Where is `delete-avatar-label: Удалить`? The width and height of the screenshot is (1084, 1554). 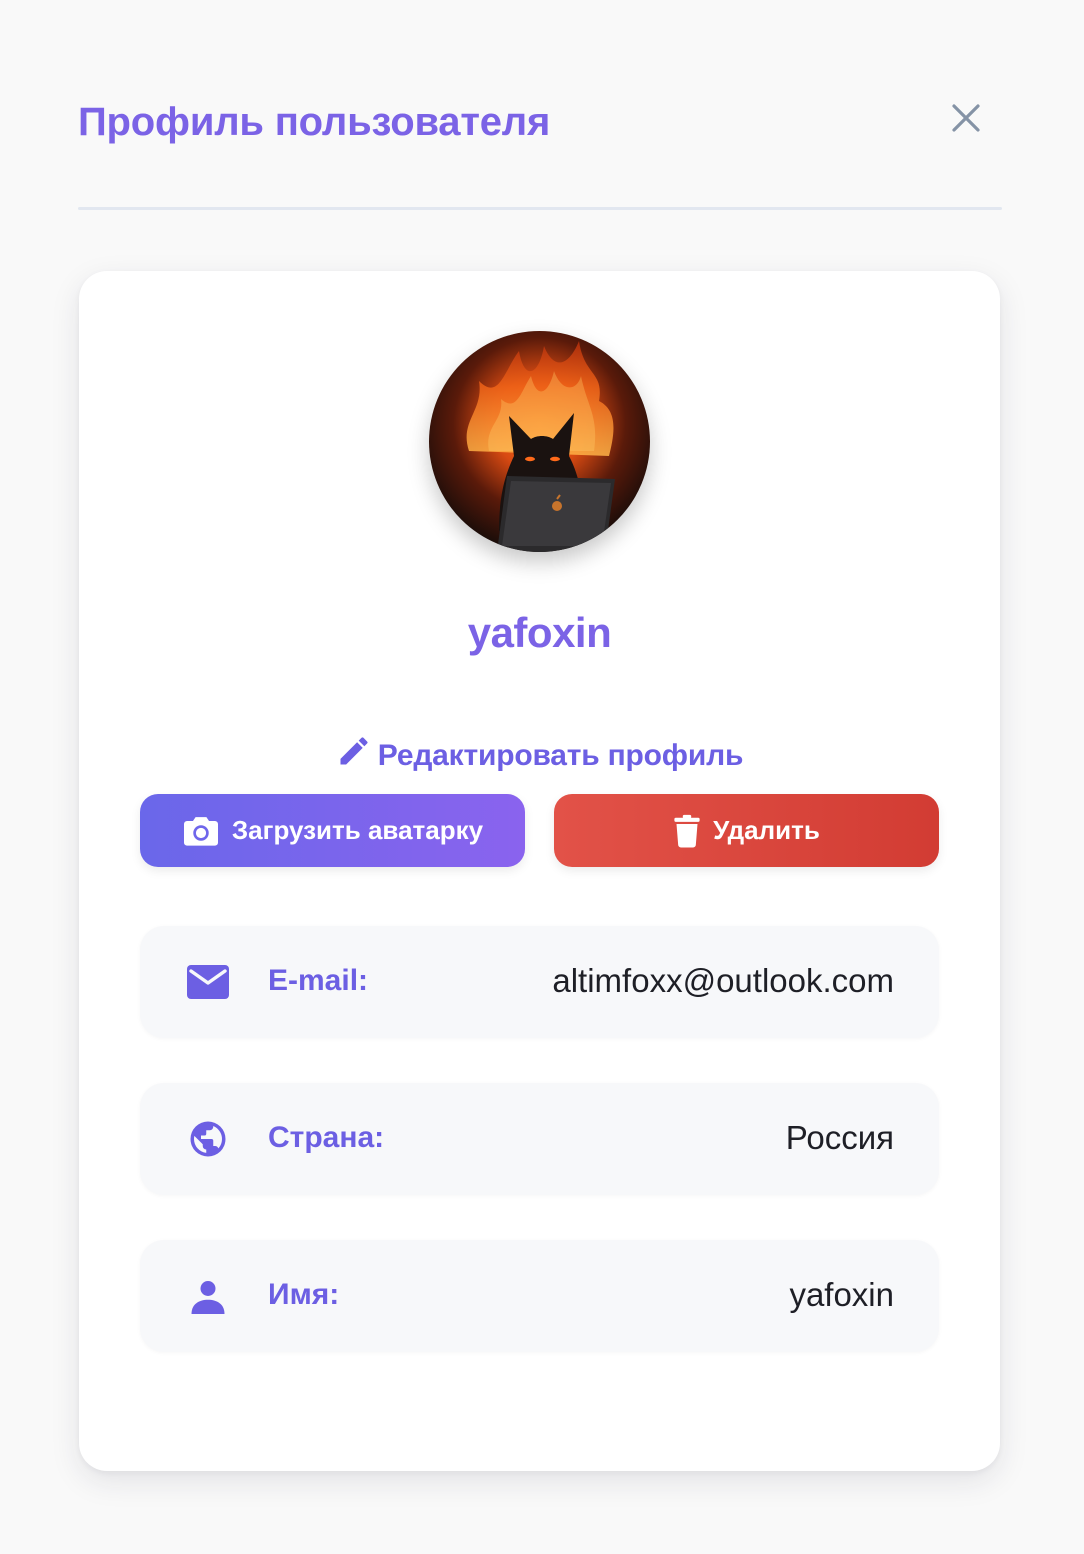 delete-avatar-label: Удалить is located at coordinates (766, 830).